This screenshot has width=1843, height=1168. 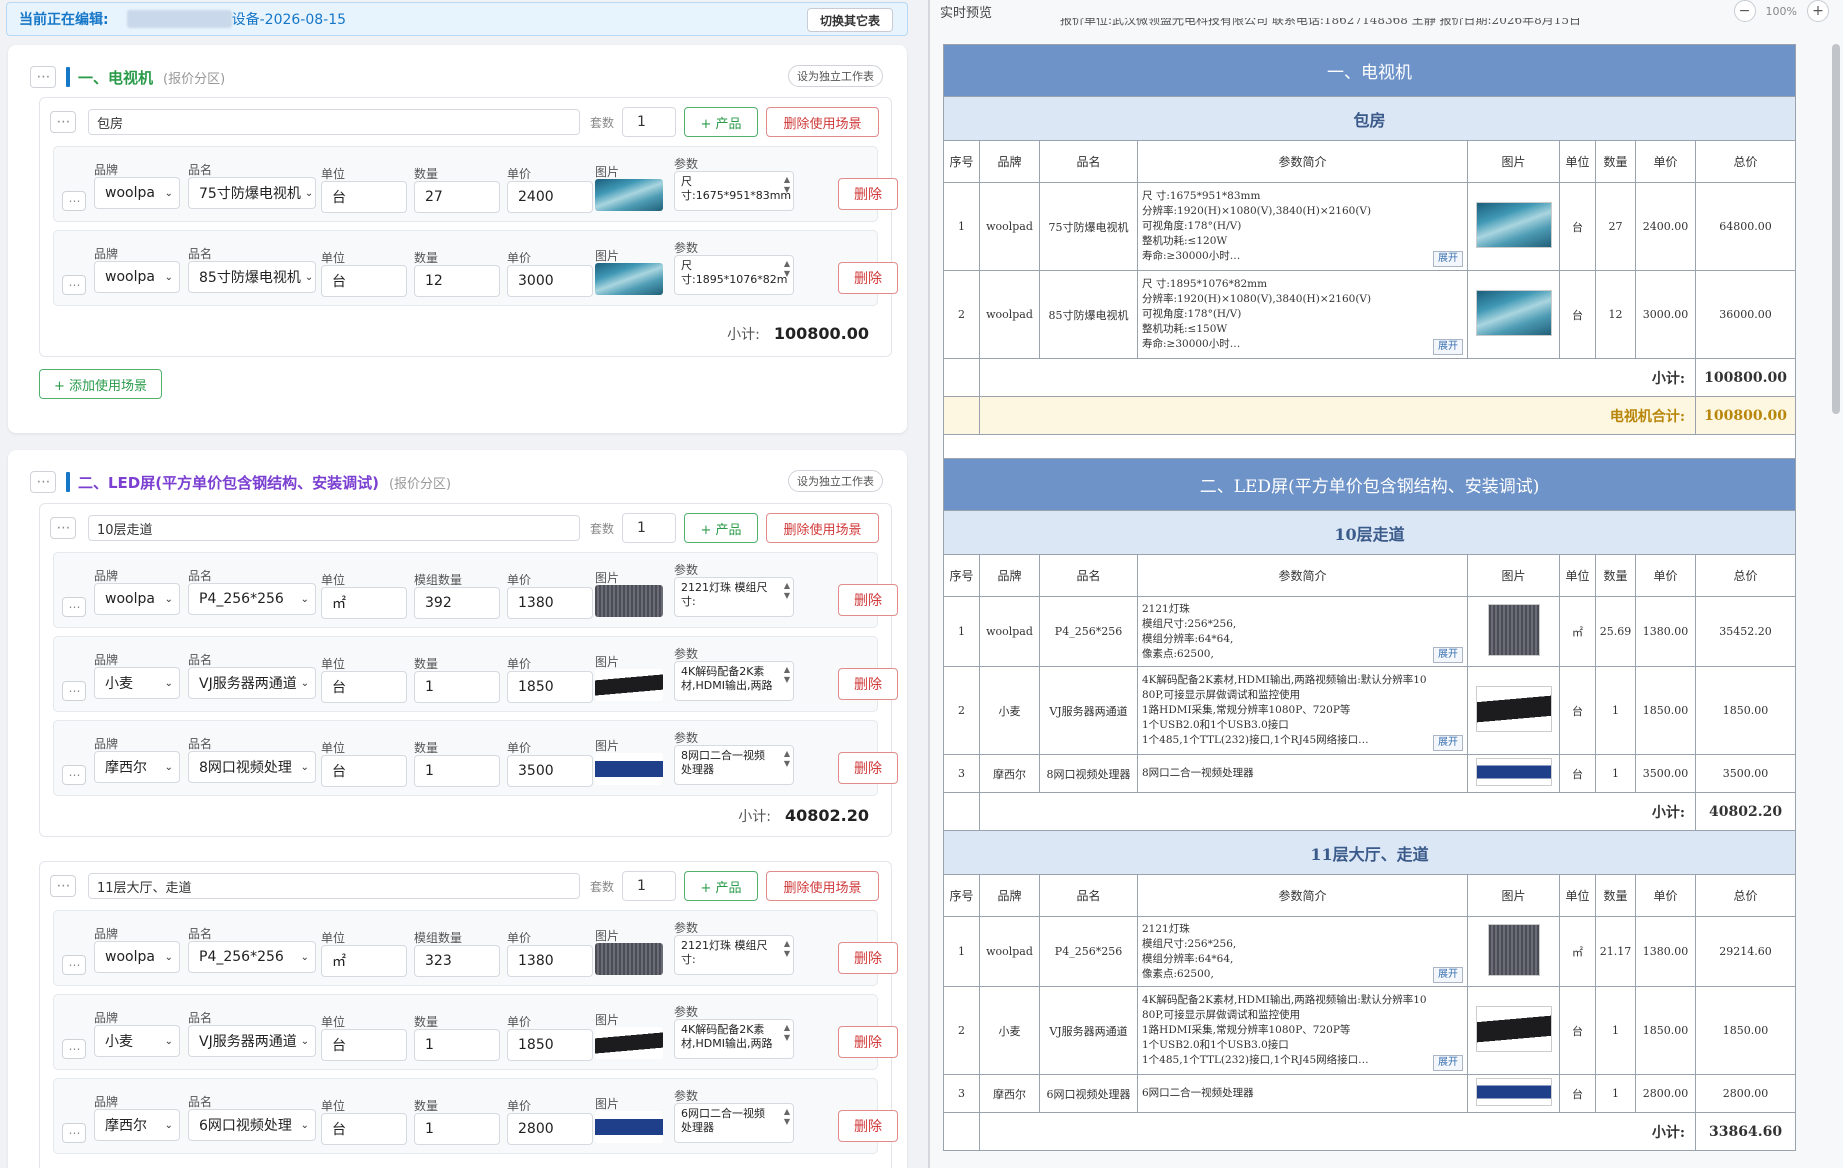 I want to click on scene-name-input: 11层大厅、走道, so click(x=334, y=886).